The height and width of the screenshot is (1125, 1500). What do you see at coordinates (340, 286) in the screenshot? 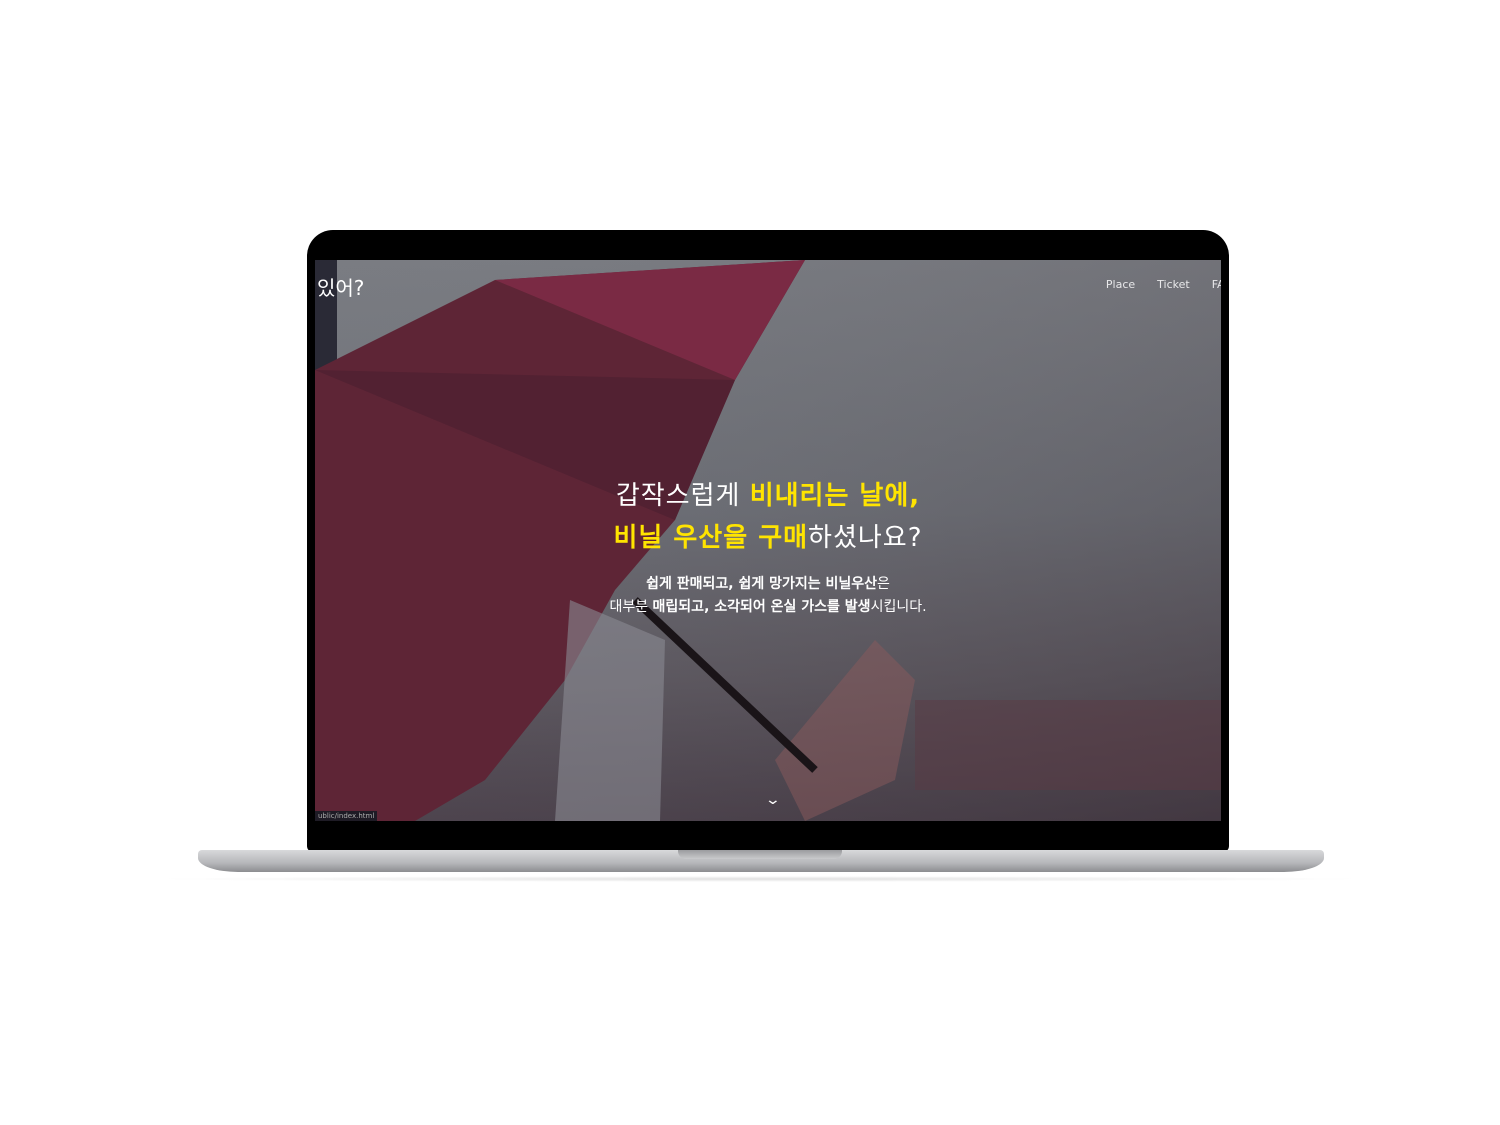
I see `site-logo: 있어?` at bounding box center [340, 286].